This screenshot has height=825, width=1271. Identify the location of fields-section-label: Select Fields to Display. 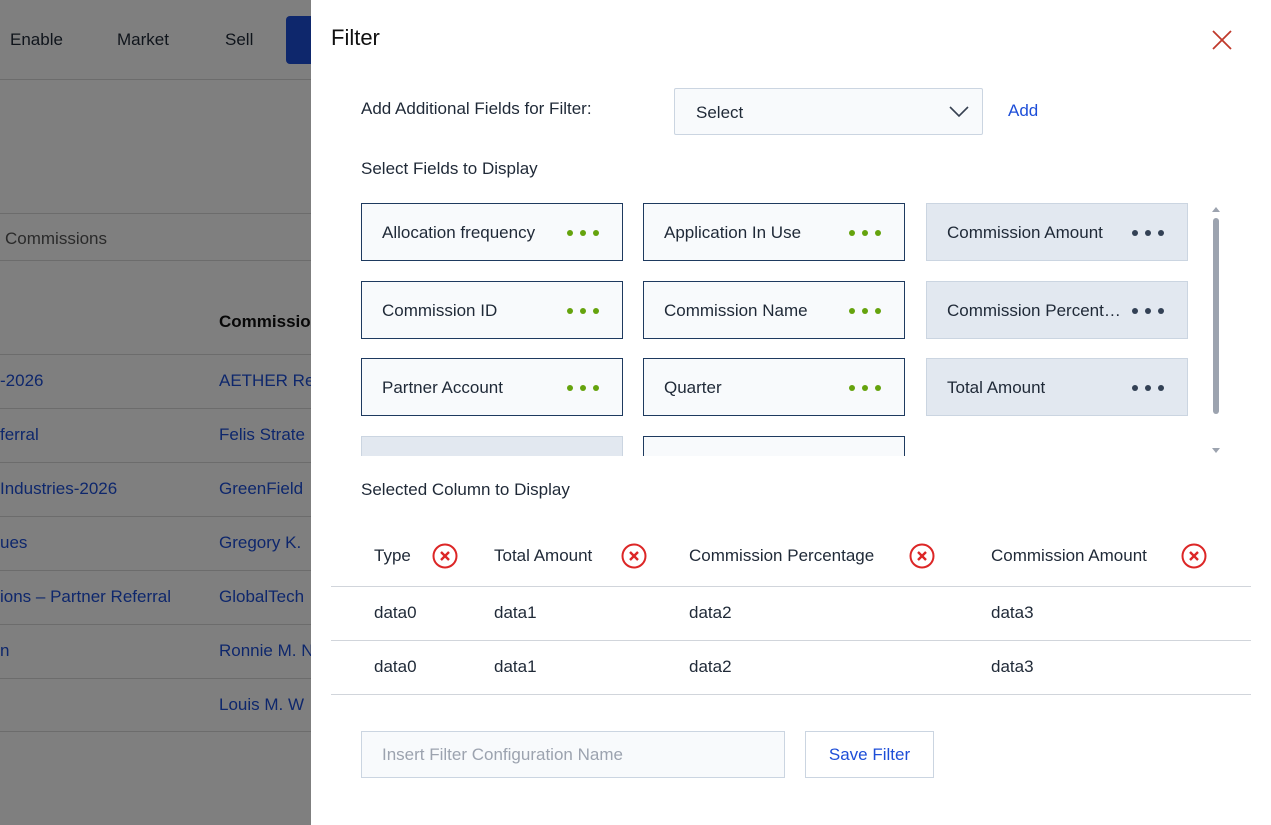
(449, 168).